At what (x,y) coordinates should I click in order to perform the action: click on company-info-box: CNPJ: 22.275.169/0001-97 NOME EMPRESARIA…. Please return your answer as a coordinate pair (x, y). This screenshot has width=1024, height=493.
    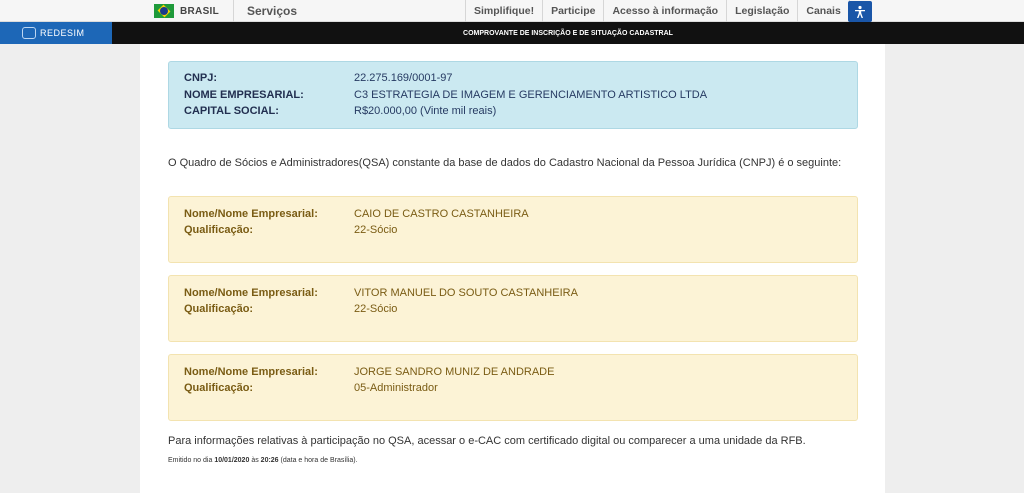
    Looking at the image, I should click on (513, 95).